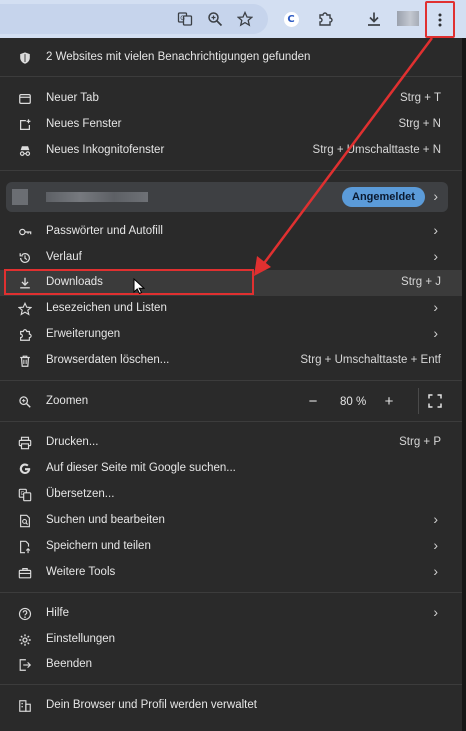 The width and height of the screenshot is (466, 731). Describe the element at coordinates (25, 402) in the screenshot. I see `zoom-magnifier-icon` at that location.